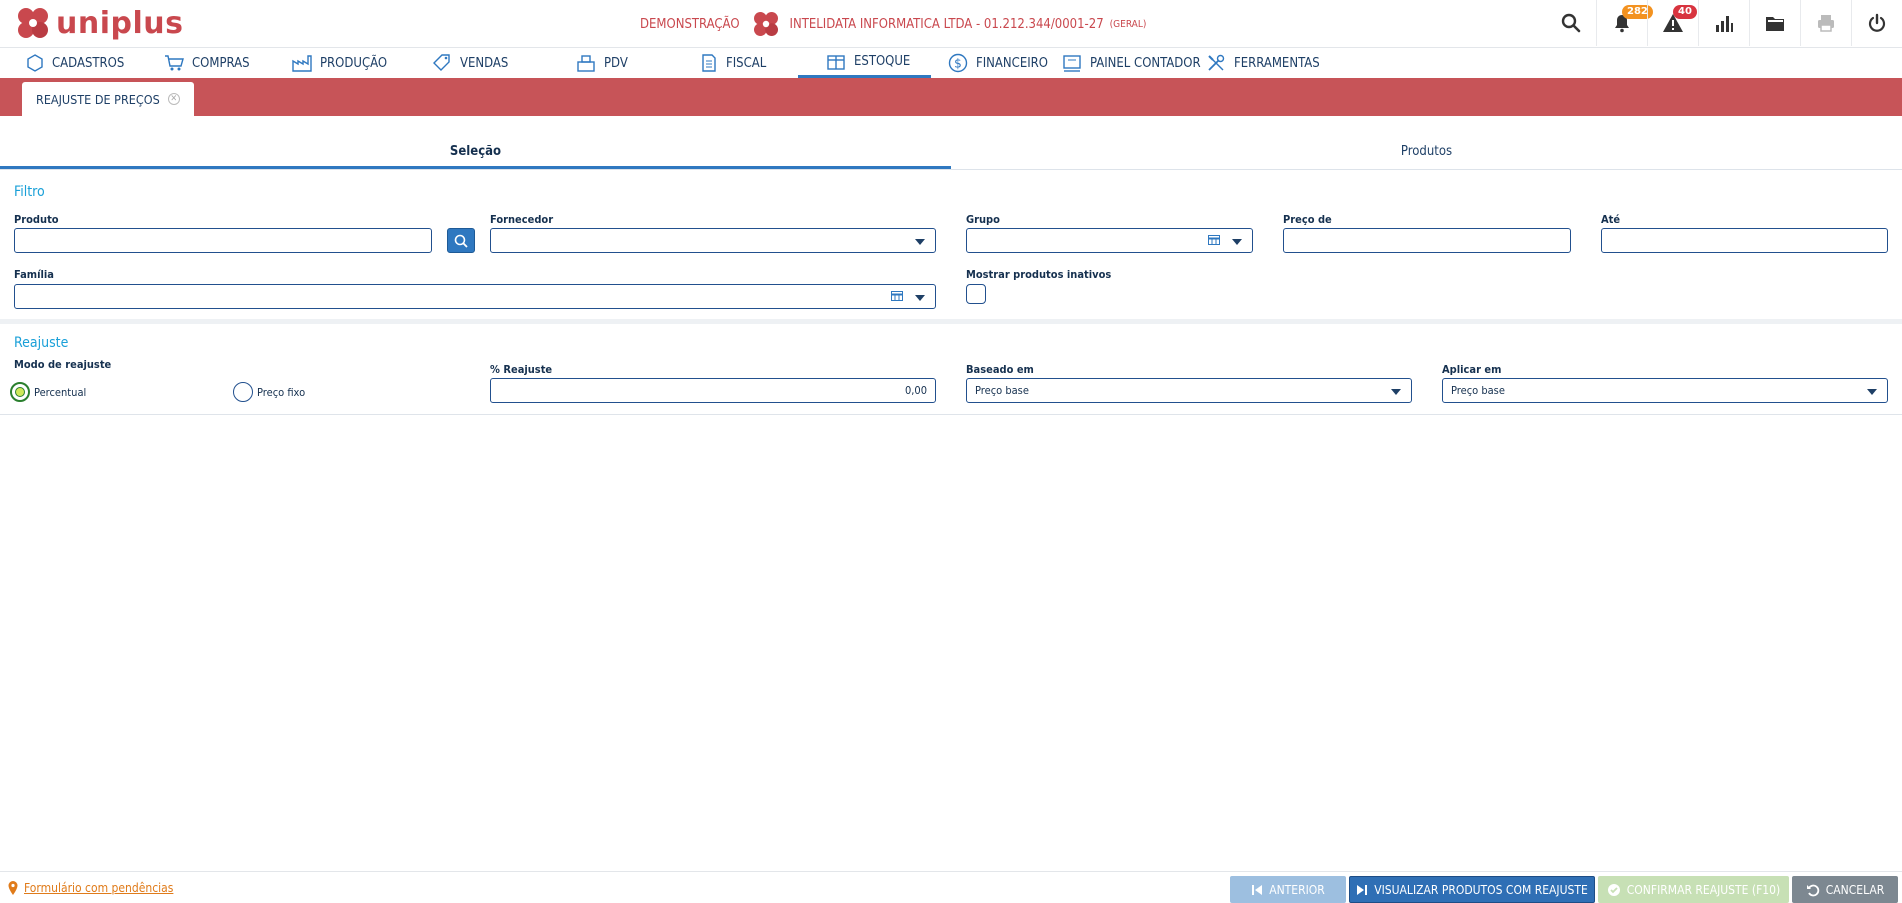 This screenshot has height=903, width=1902. I want to click on anterior-button: ANTERIOR, so click(1288, 889).